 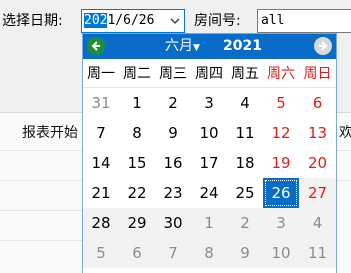 I want to click on calendar-week-row: 14 15 16 17 18 19 20, so click(x=209, y=163).